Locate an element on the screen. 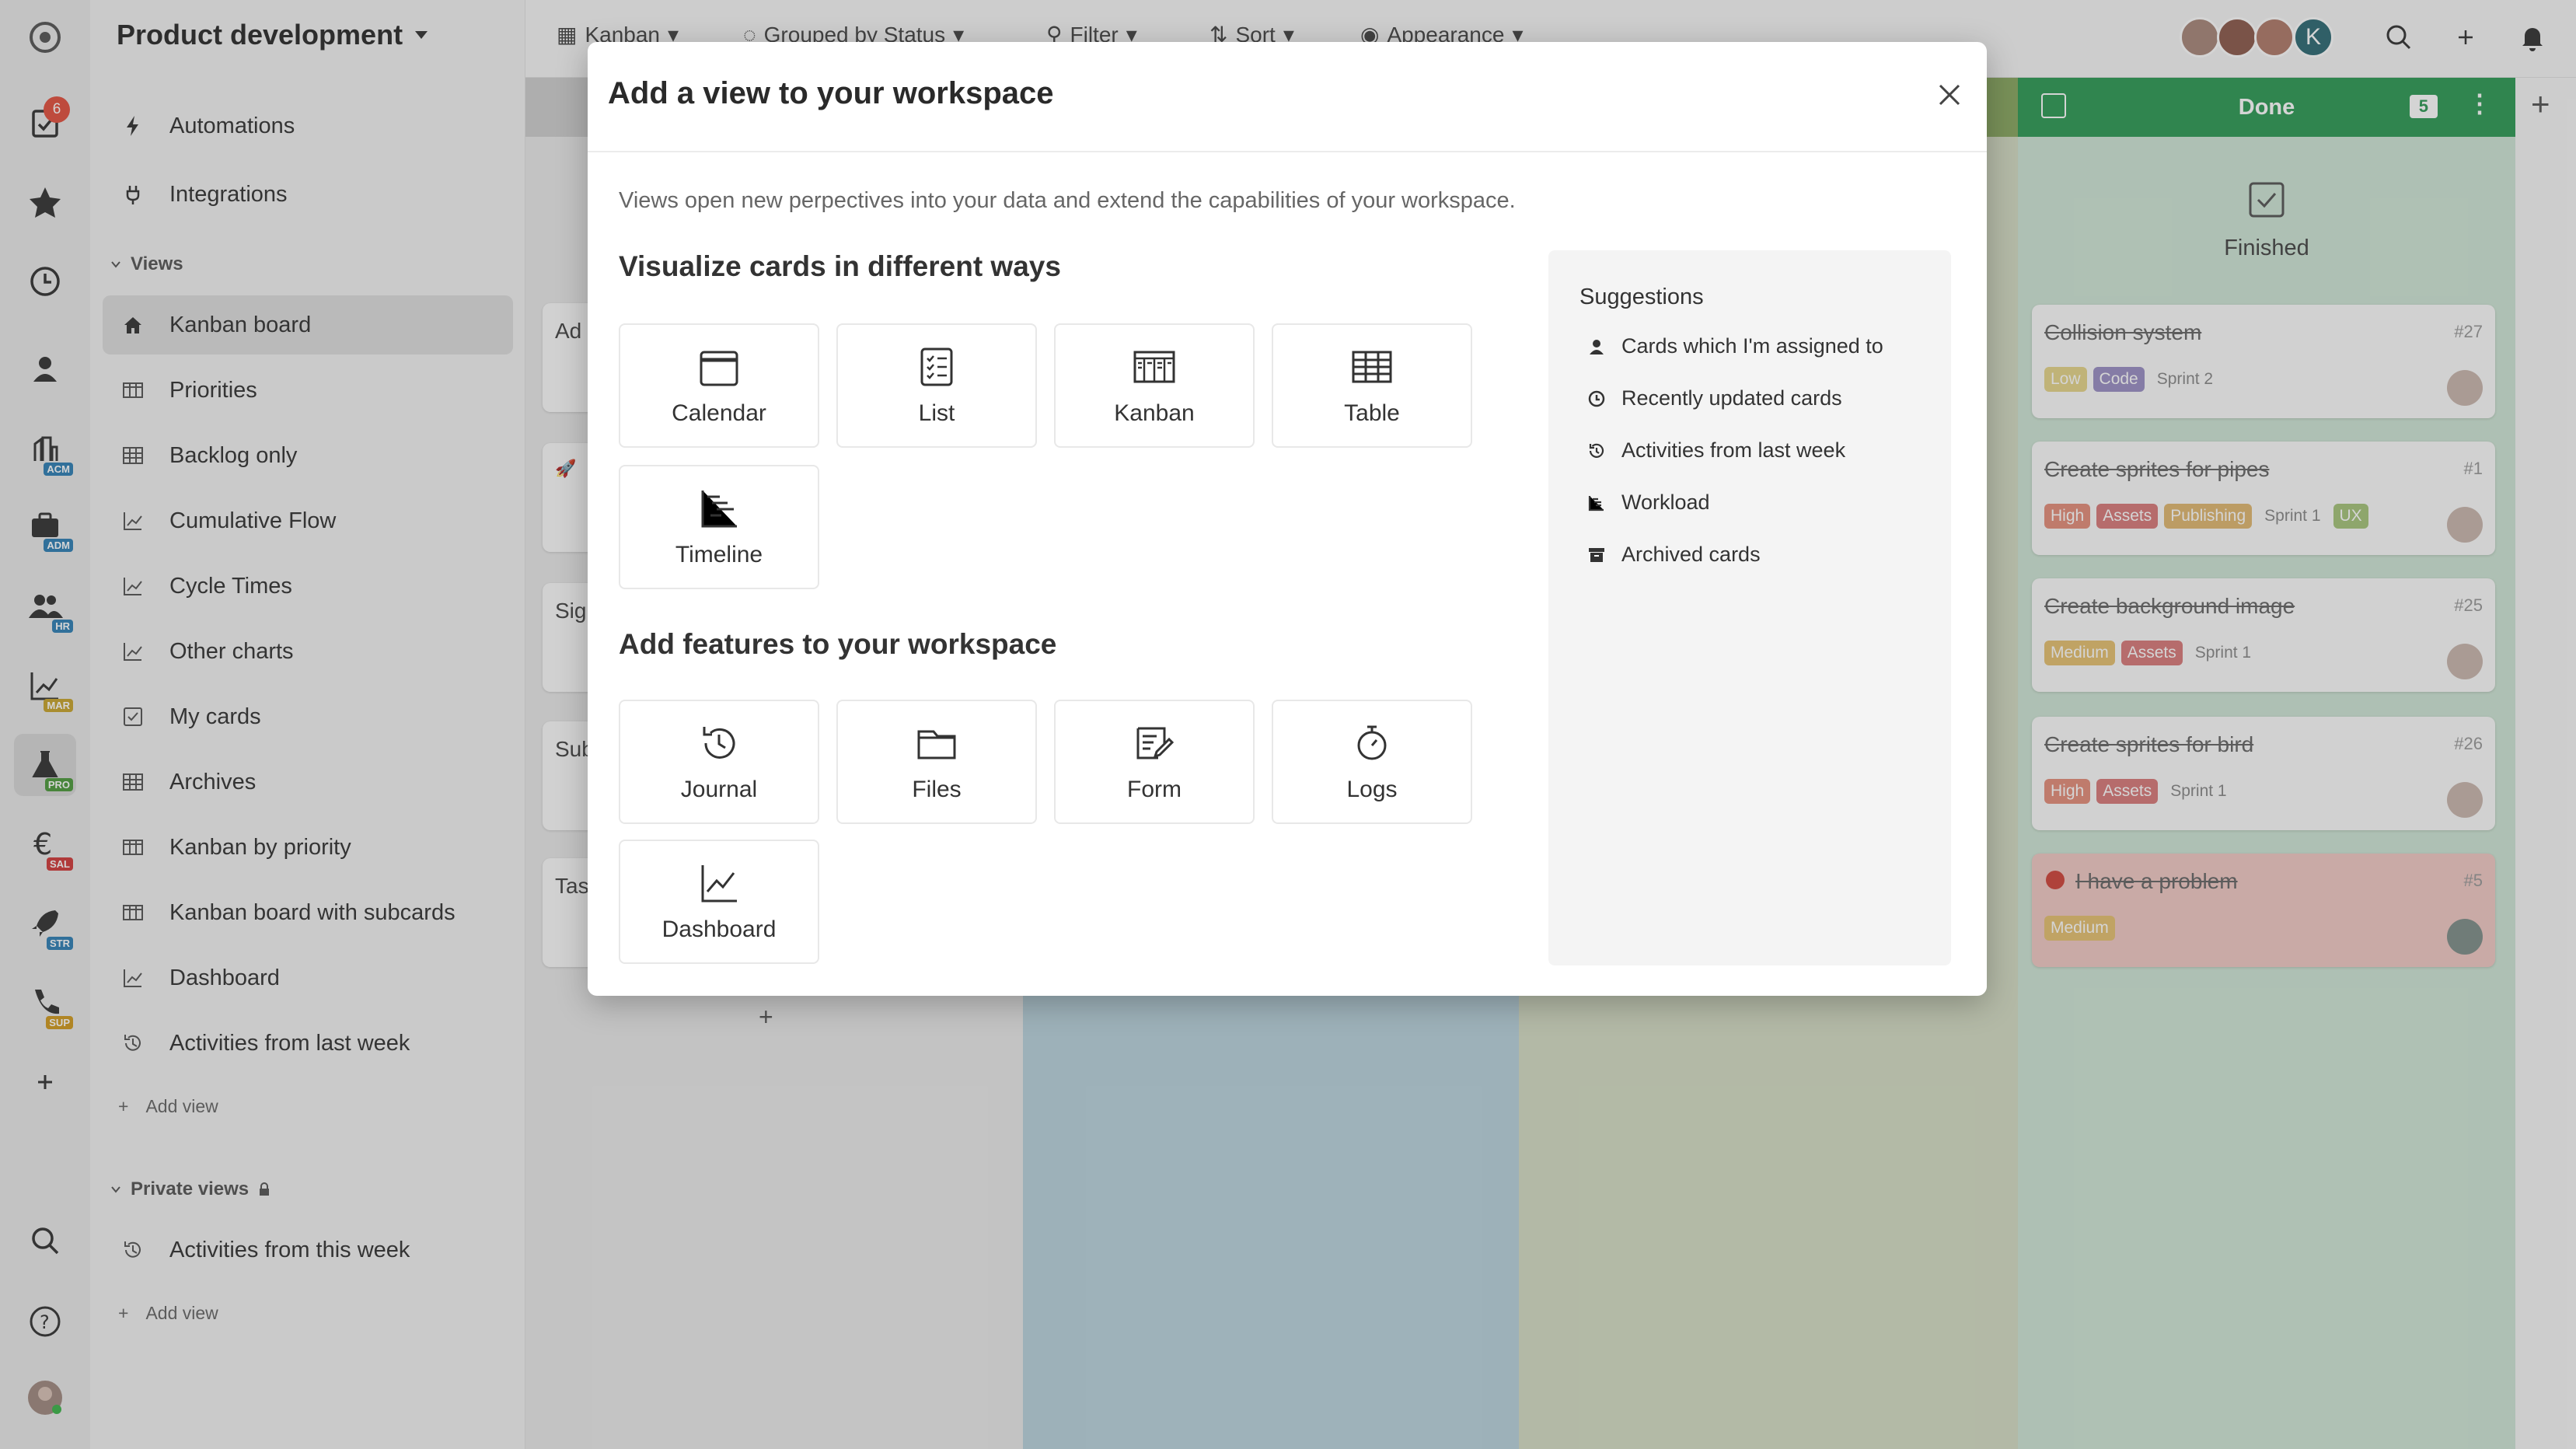  tile-label: Kanban is located at coordinates (1155, 413).